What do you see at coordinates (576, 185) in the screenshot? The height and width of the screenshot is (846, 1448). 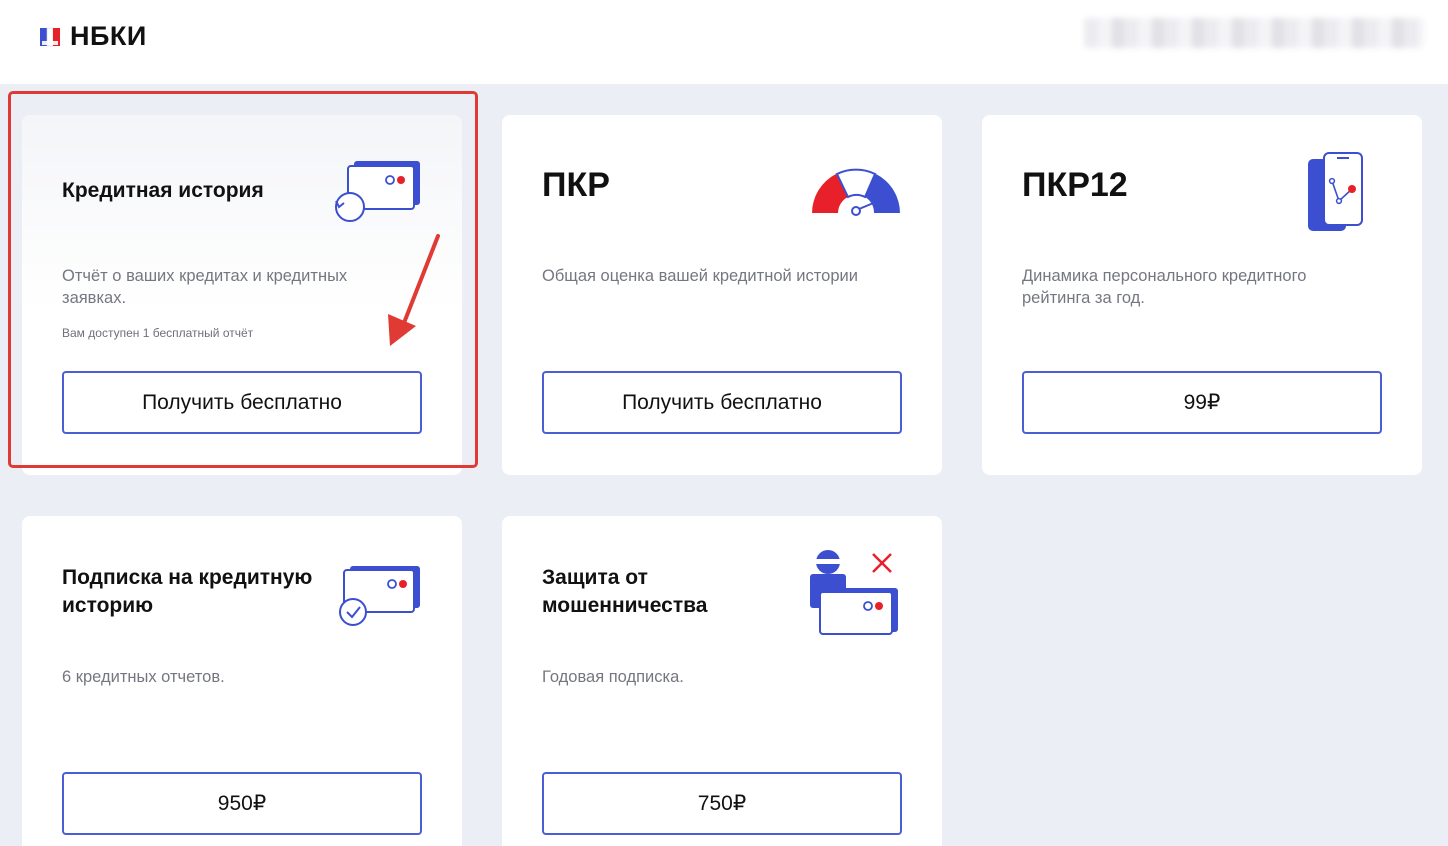 I see `card-title: ПКР` at bounding box center [576, 185].